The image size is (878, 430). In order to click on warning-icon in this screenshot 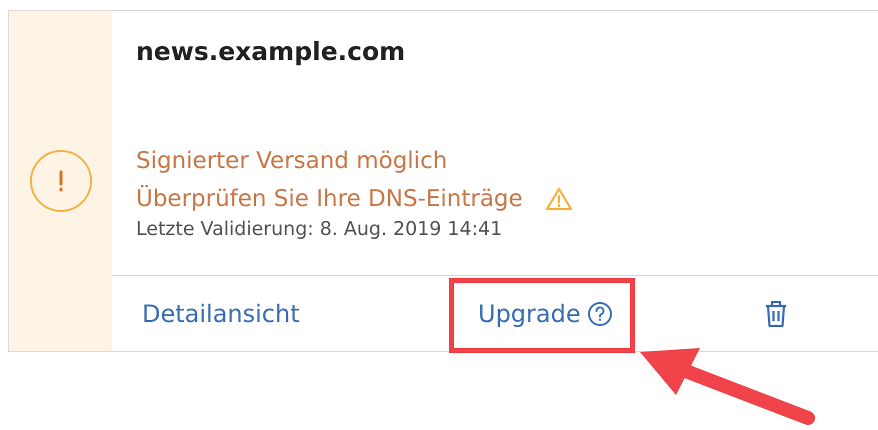, I will do `click(558, 199)`.